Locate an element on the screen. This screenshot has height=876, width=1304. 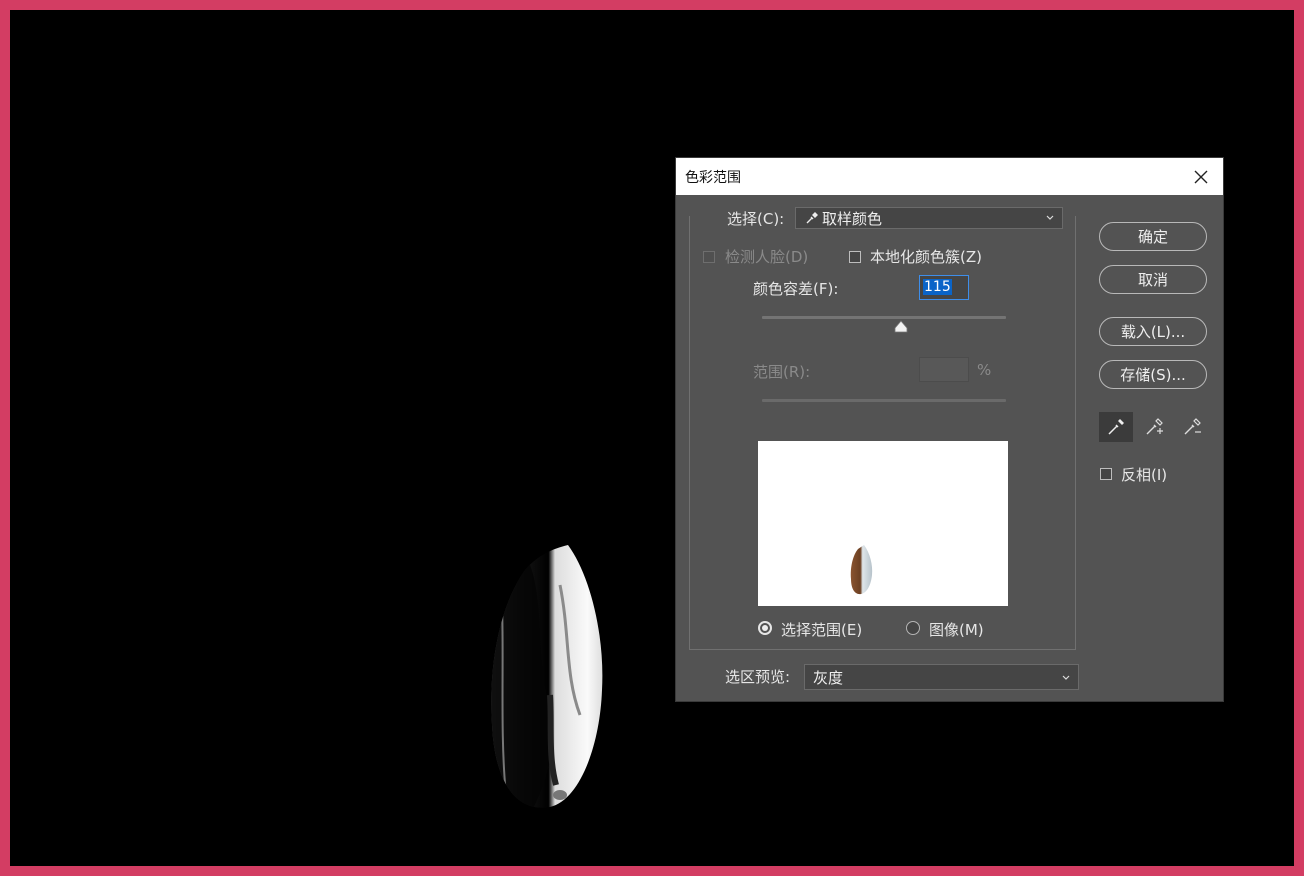
invert-label: 反相(I) is located at coordinates (1144, 475).